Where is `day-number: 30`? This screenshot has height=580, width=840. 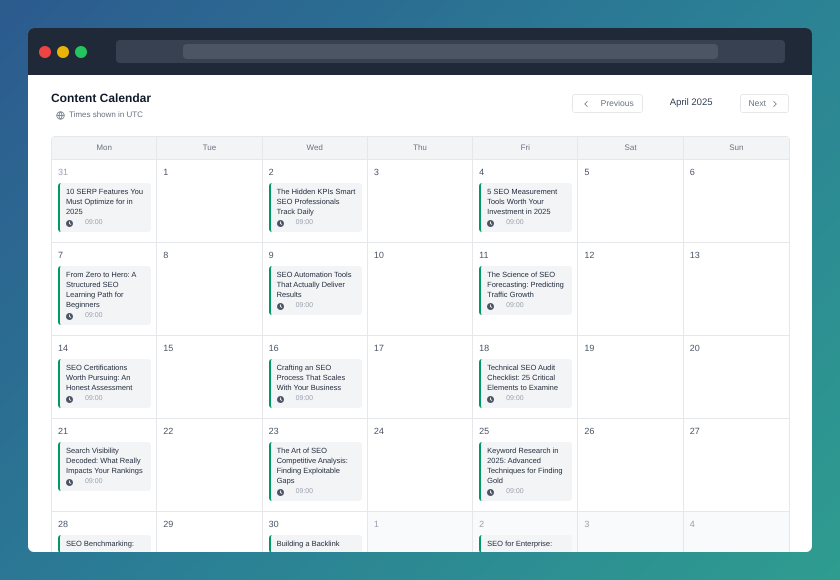
day-number: 30 is located at coordinates (274, 524).